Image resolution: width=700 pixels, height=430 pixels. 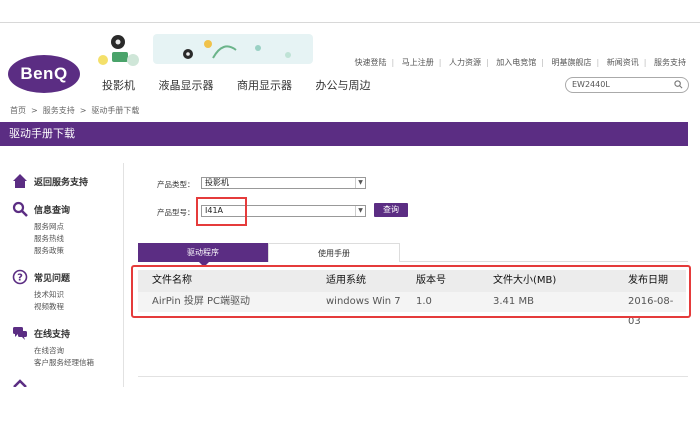 I want to click on benq-logo: BenQ, so click(x=44, y=74).